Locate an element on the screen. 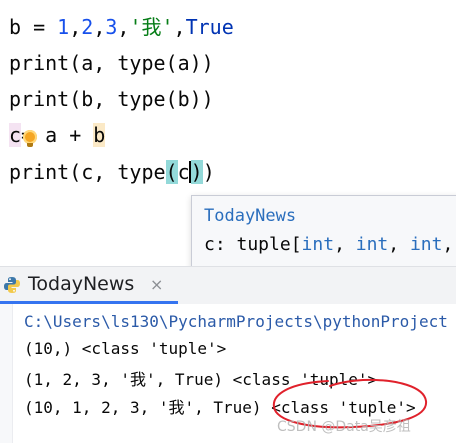 The height and width of the screenshot is (443, 456). line-print-c: print(c, type(c)) is located at coordinates (112, 172).